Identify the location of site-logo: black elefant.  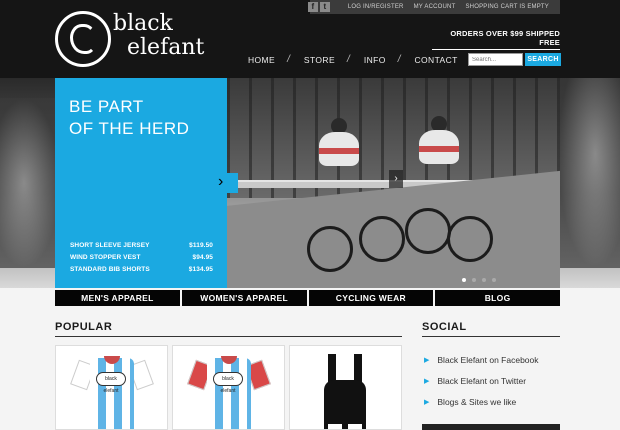
(129, 39).